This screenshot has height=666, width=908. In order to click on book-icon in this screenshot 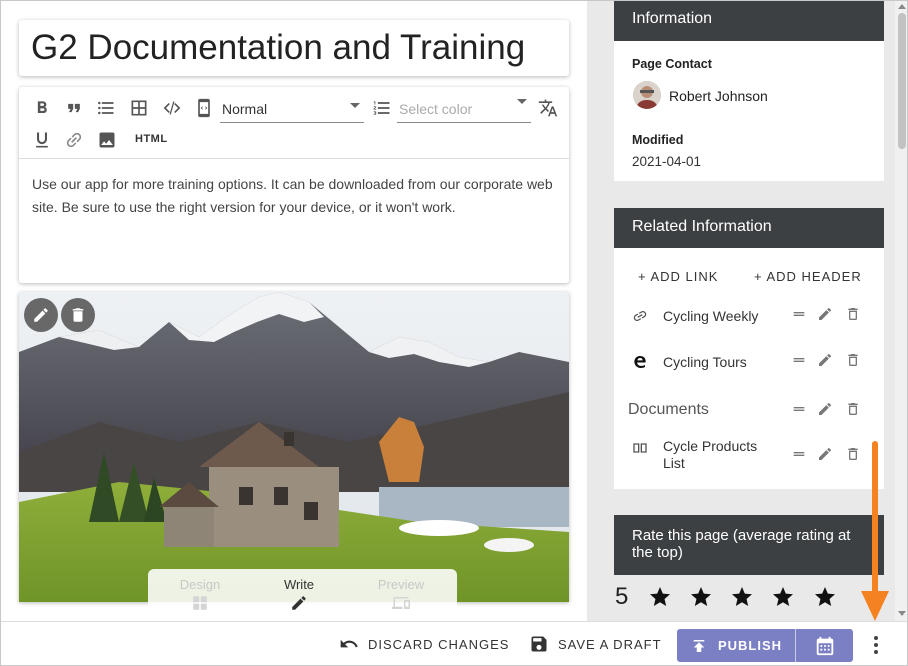, I will do `click(640, 448)`.